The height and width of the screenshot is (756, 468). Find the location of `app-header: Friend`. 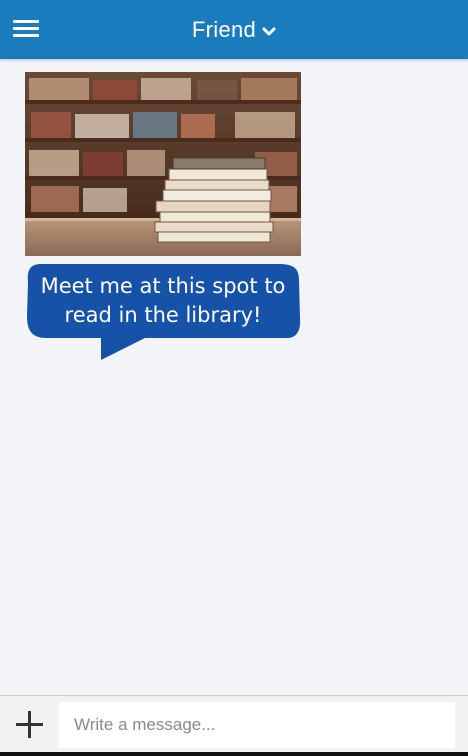

app-header: Friend is located at coordinates (234, 29).